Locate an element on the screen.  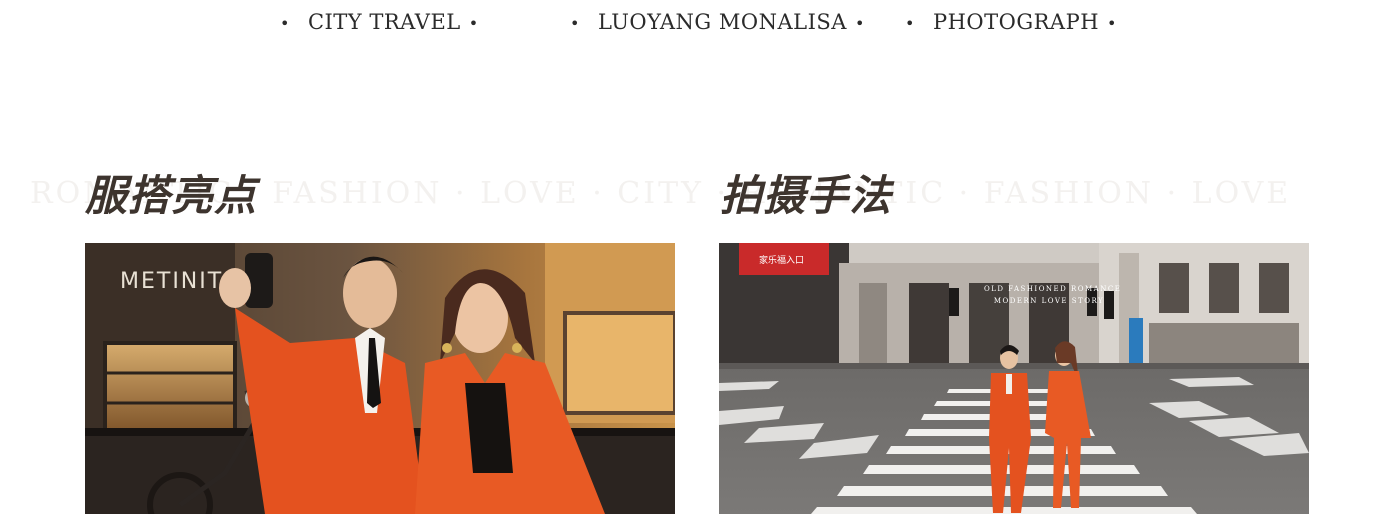
section-heading-shooting-technique: 拍摄手法 is located at coordinates (806, 195).